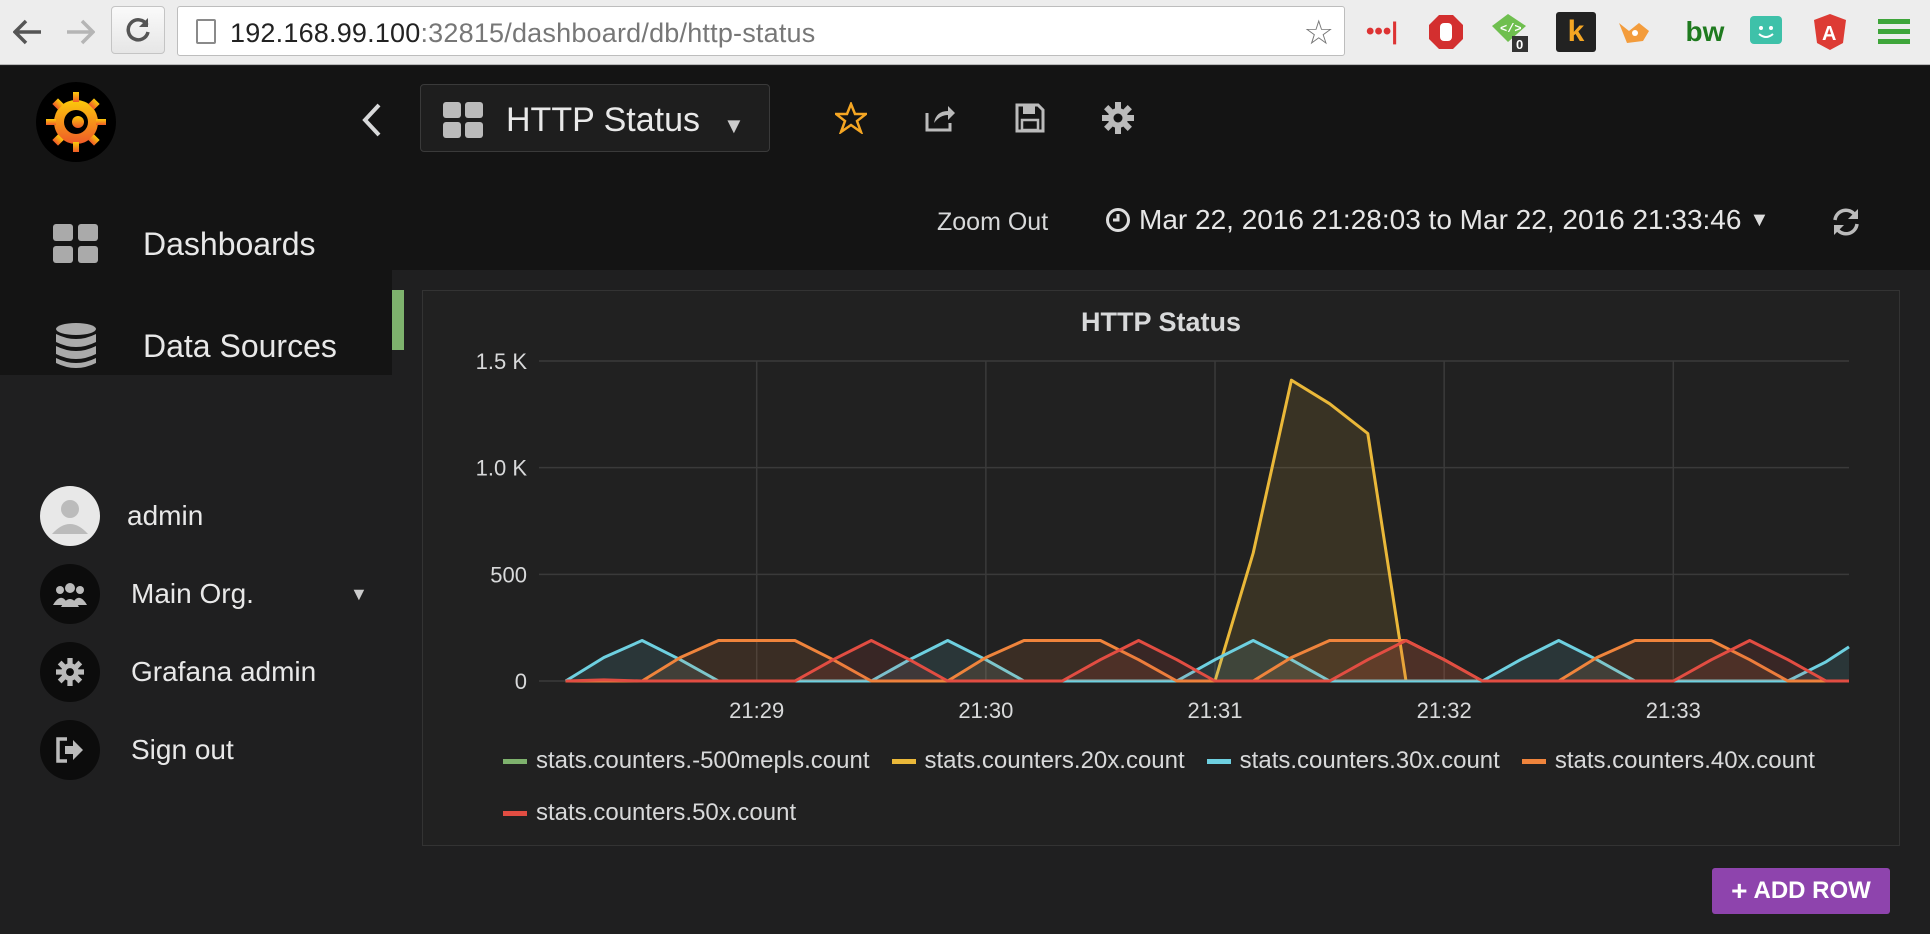 This screenshot has height=934, width=1930. I want to click on add-row-button: + ADD ROW, so click(1801, 891).